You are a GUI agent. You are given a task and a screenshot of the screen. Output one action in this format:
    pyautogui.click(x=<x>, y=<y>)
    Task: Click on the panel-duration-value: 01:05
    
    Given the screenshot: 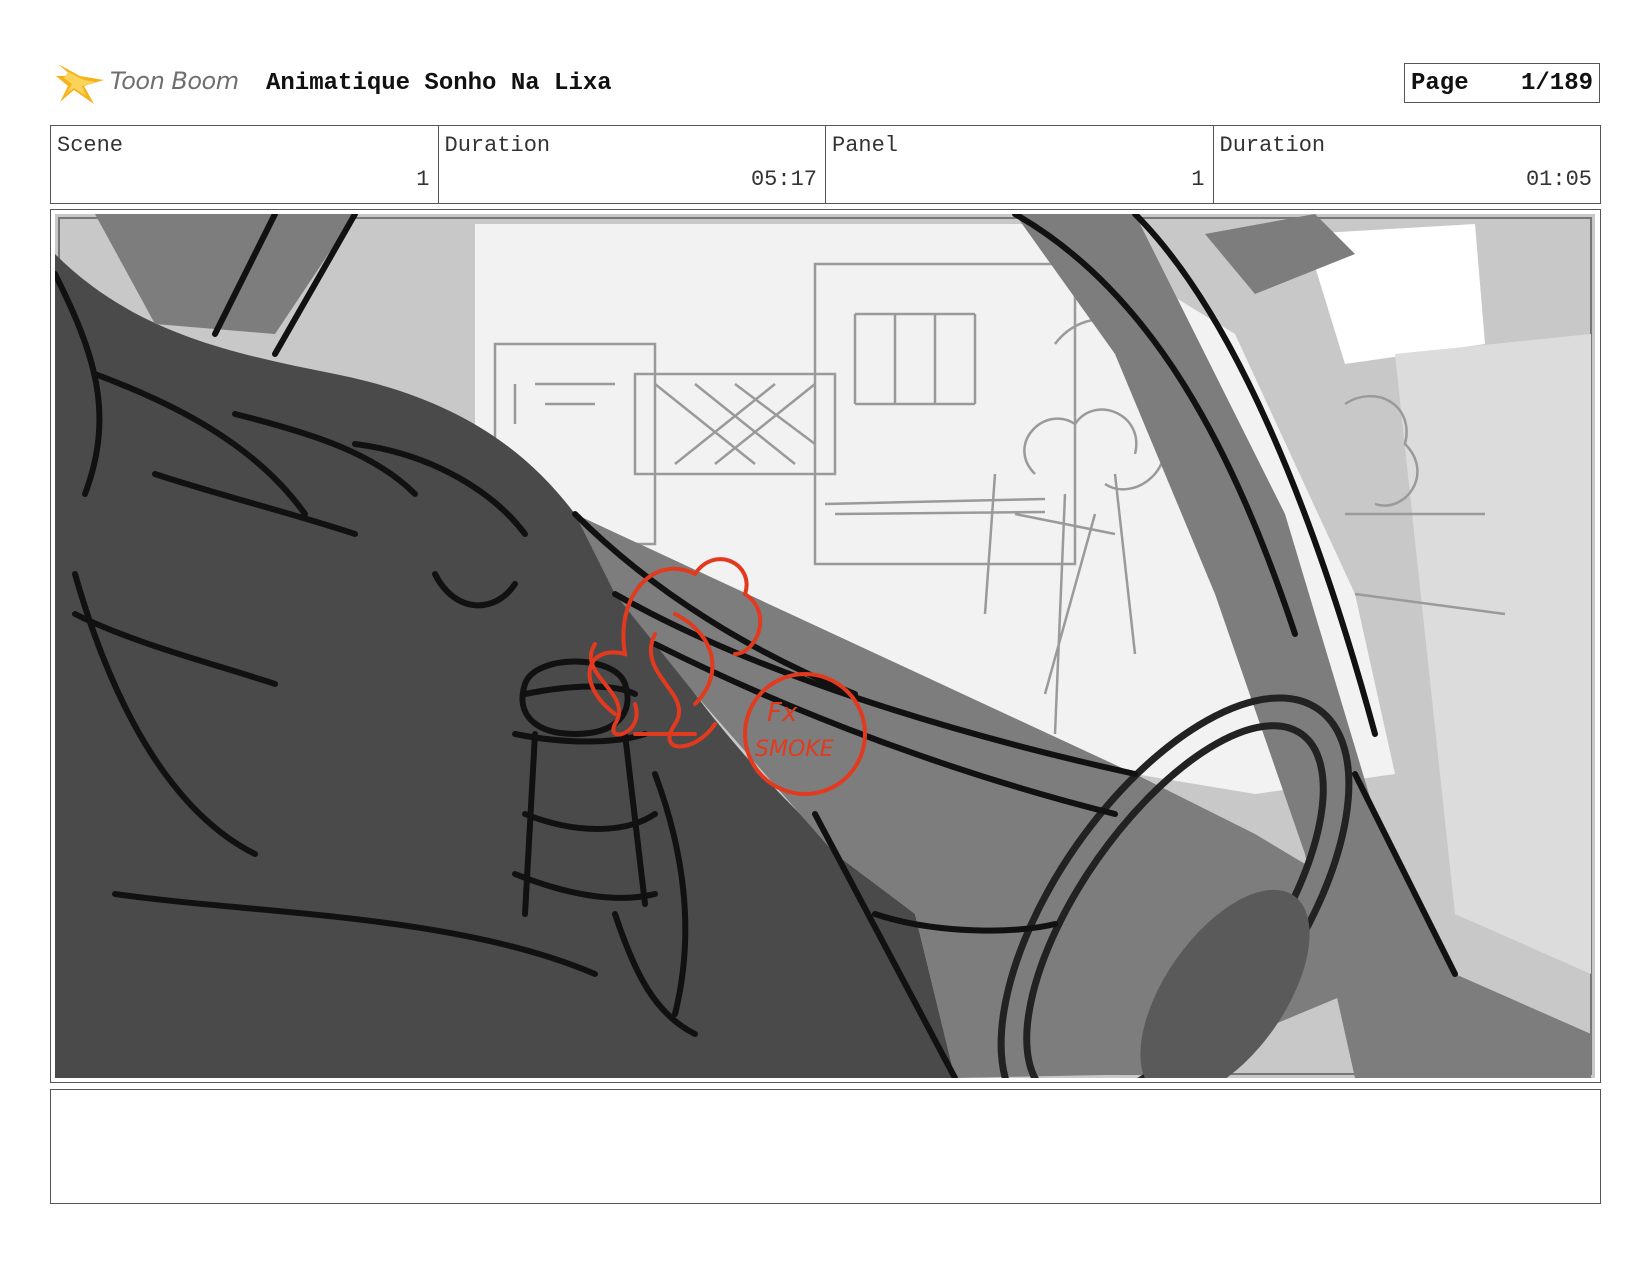 What is the action you would take?
    pyautogui.click(x=1558, y=179)
    